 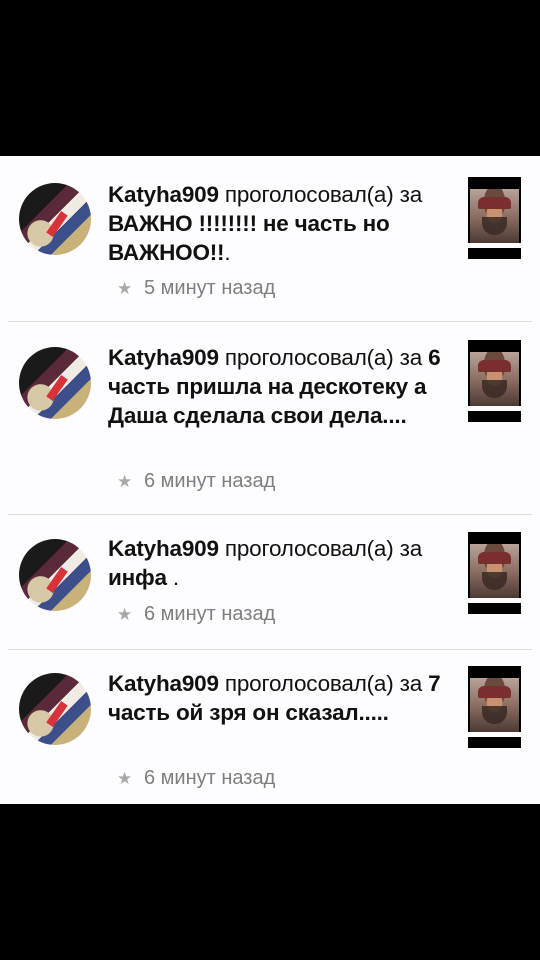 I want to click on activity-text: Katyha909 проголосовал(а) за инфа ., so click(x=280, y=563).